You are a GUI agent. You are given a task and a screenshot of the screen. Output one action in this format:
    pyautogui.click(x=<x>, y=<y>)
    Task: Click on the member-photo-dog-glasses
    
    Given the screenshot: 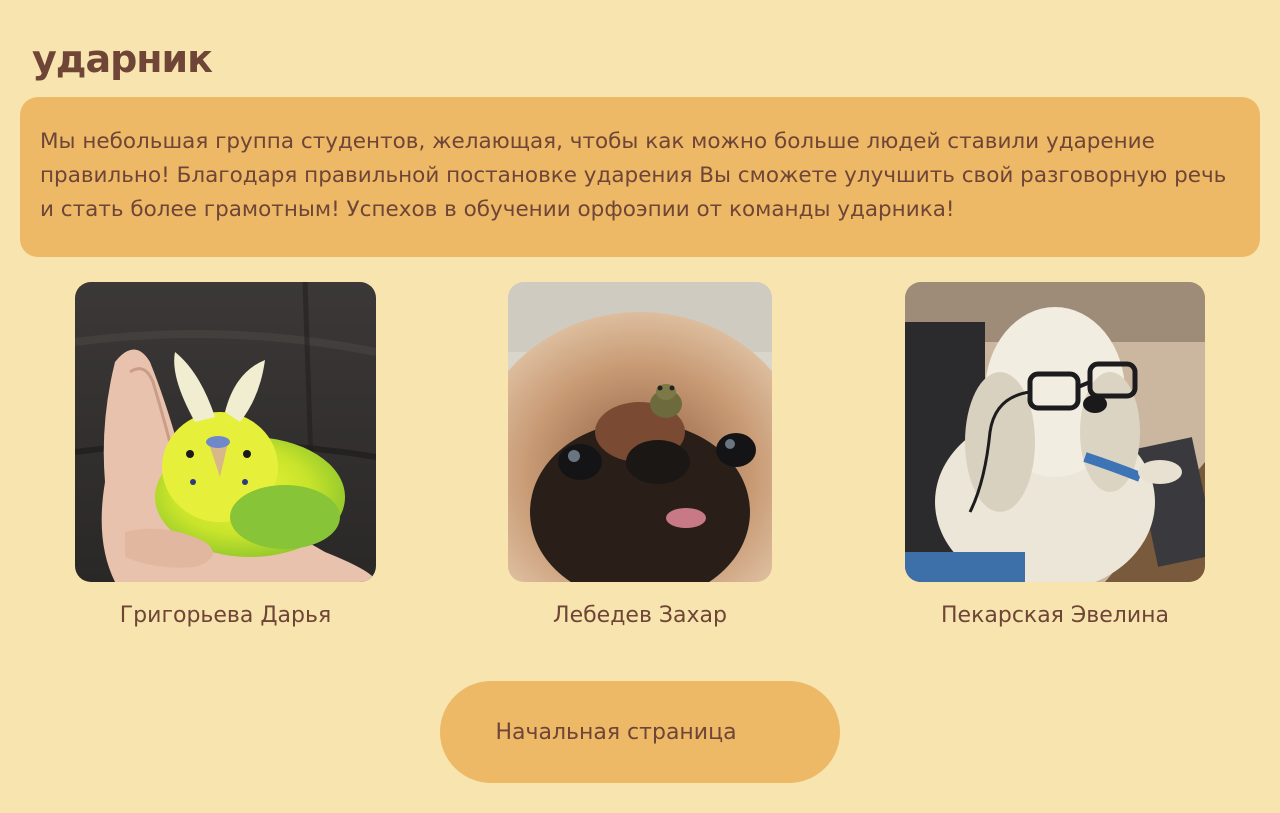 What is the action you would take?
    pyautogui.click(x=1055, y=432)
    